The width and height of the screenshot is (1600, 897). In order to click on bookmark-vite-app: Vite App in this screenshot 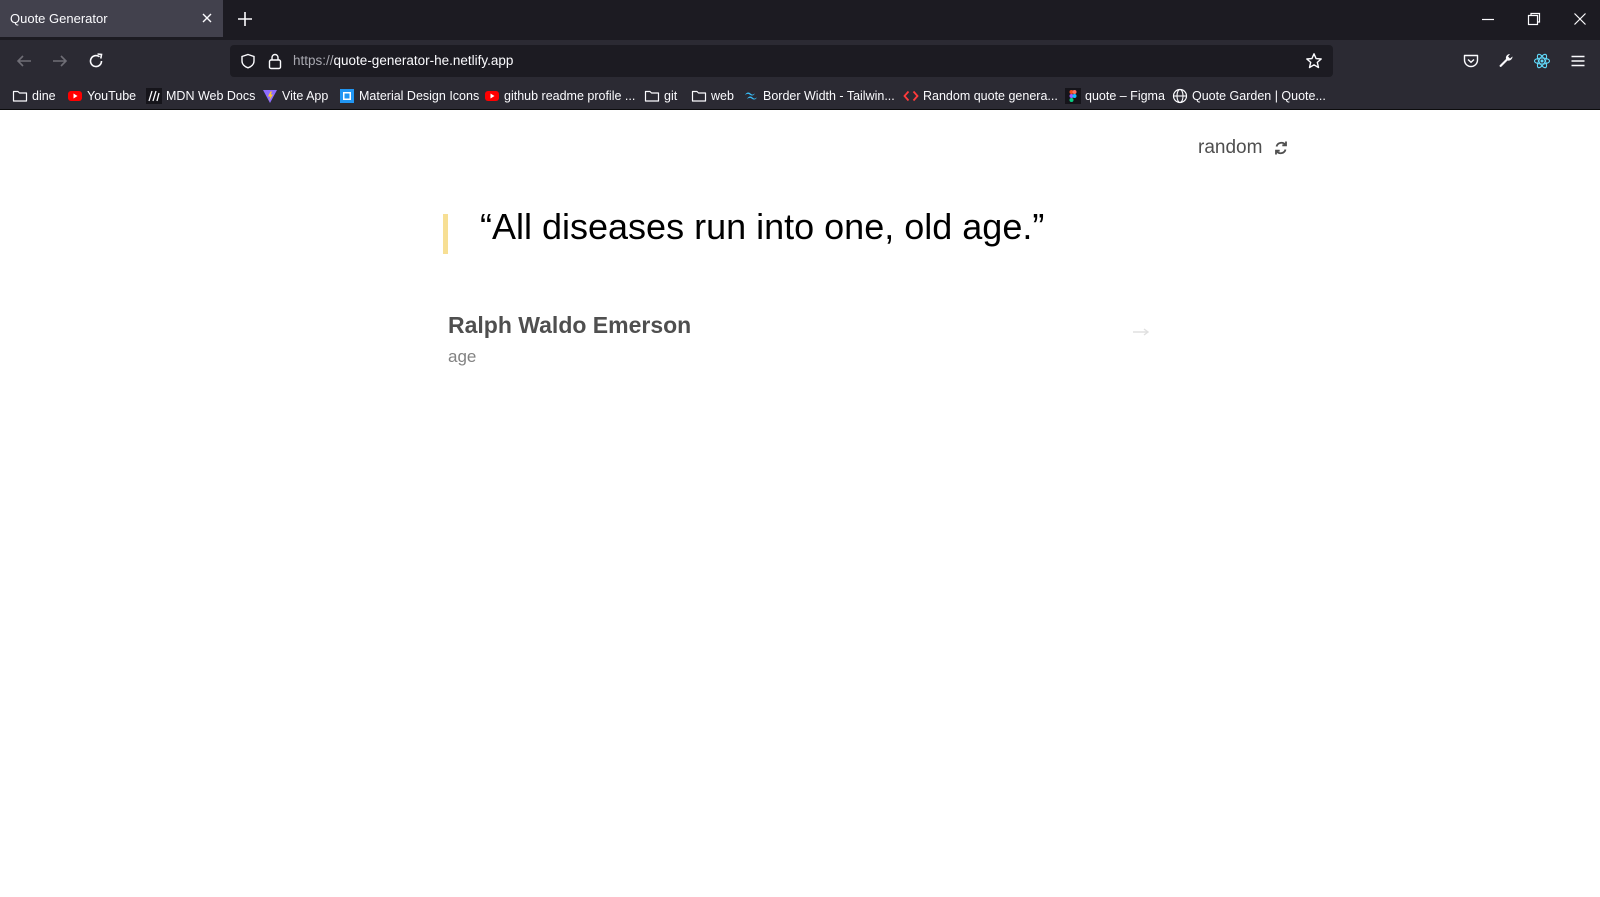, I will do `click(295, 96)`.